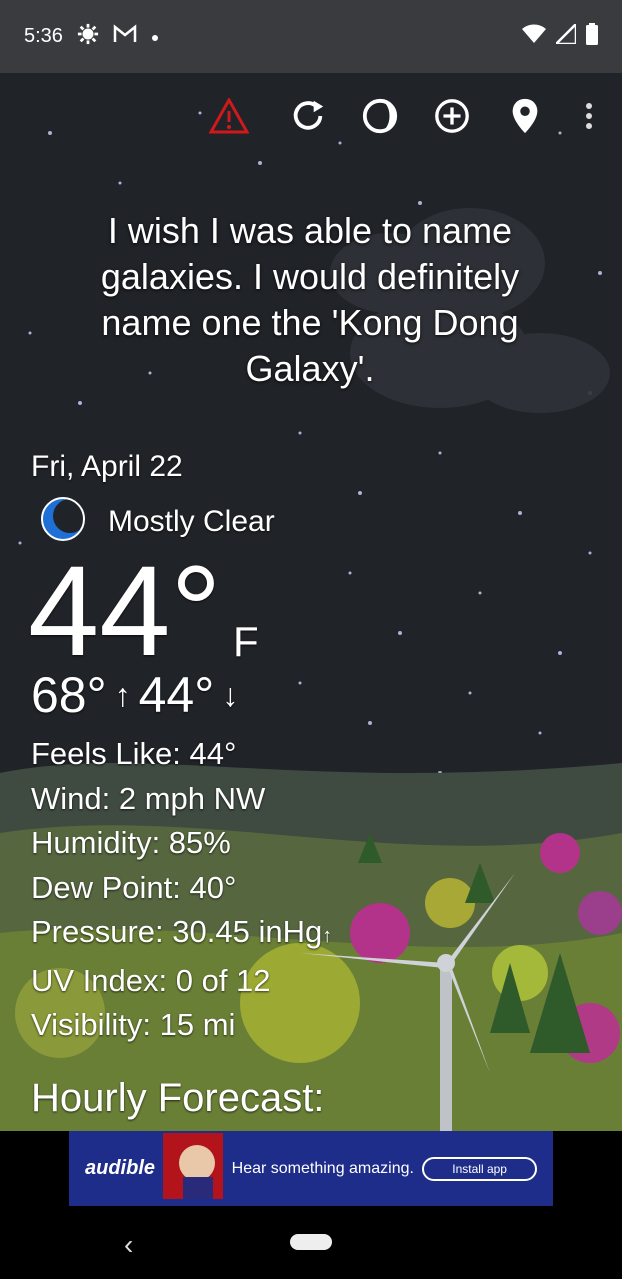 The height and width of the screenshot is (1279, 622). I want to click on theme-icon, so click(380, 116).